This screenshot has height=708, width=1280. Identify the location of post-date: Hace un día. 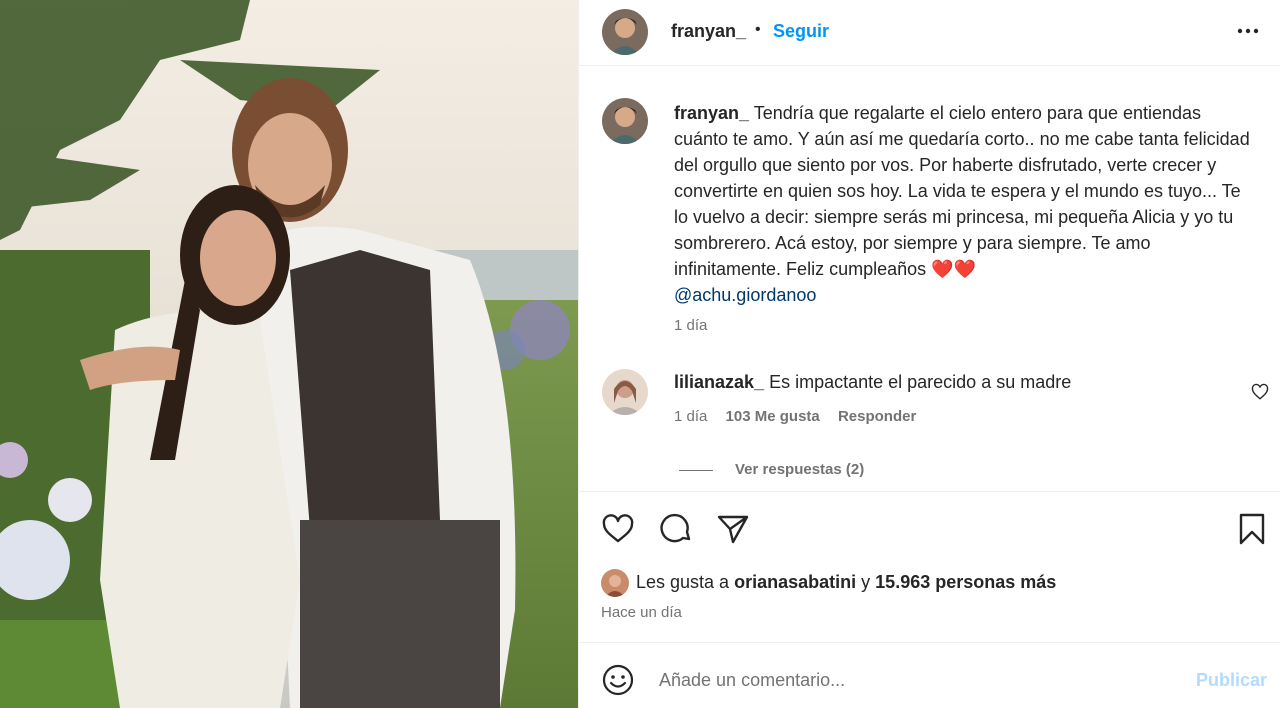
(641, 612).